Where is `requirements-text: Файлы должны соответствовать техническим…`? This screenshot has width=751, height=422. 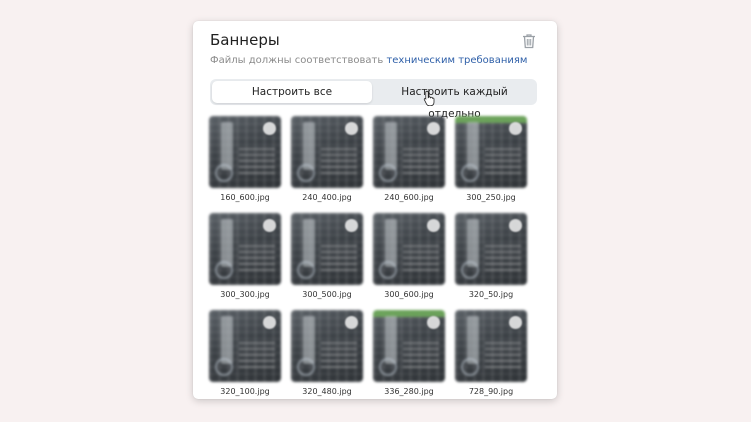 requirements-text: Файлы должны соответствовать техническим… is located at coordinates (368, 60).